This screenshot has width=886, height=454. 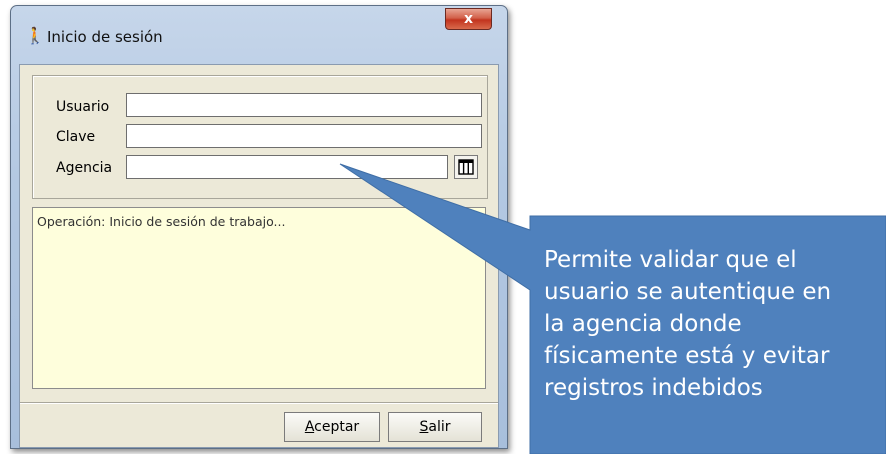 I want to click on agencia-label: Agencia, so click(x=84, y=168).